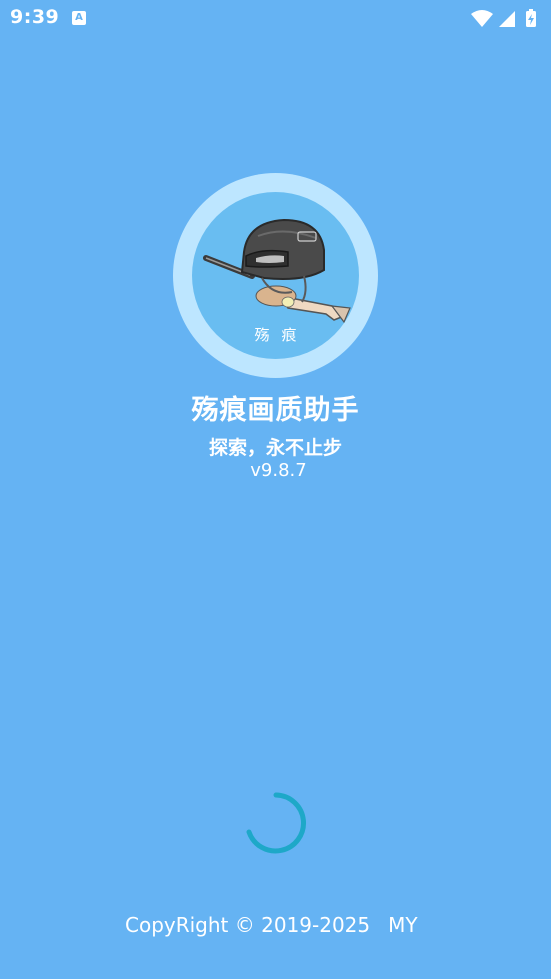  Describe the element at coordinates (482, 18) in the screenshot. I see `wifi-icon` at that location.